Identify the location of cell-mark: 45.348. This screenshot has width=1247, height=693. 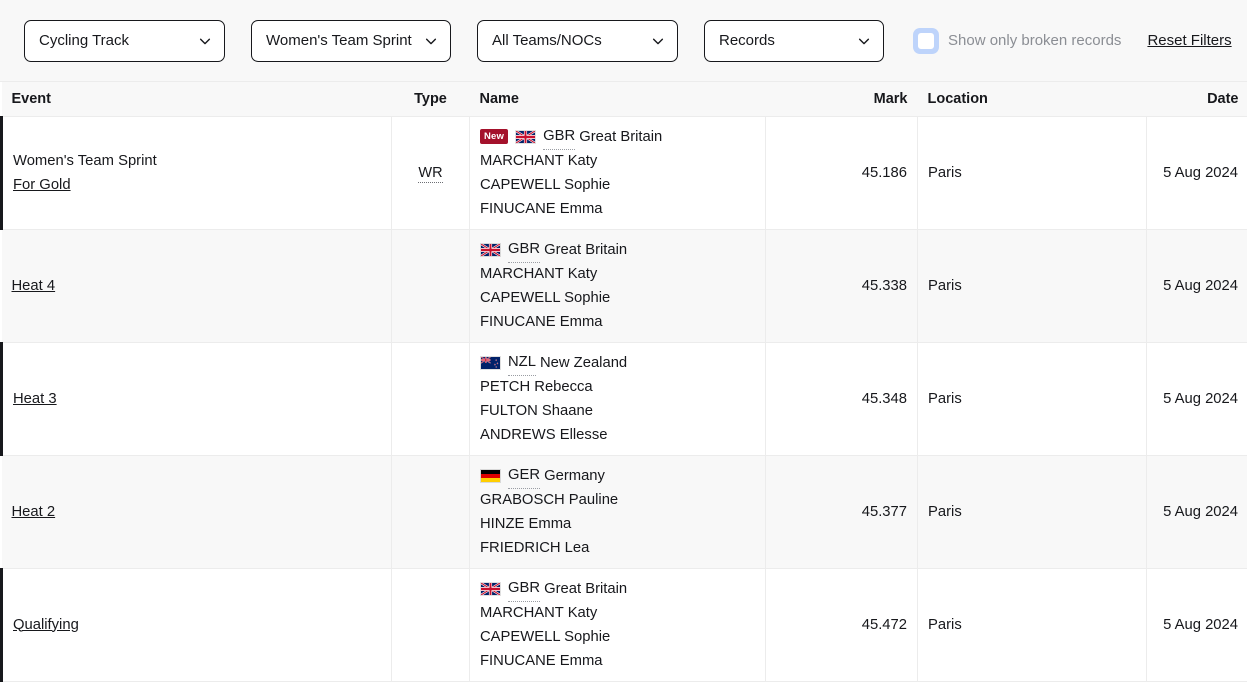
(841, 399).